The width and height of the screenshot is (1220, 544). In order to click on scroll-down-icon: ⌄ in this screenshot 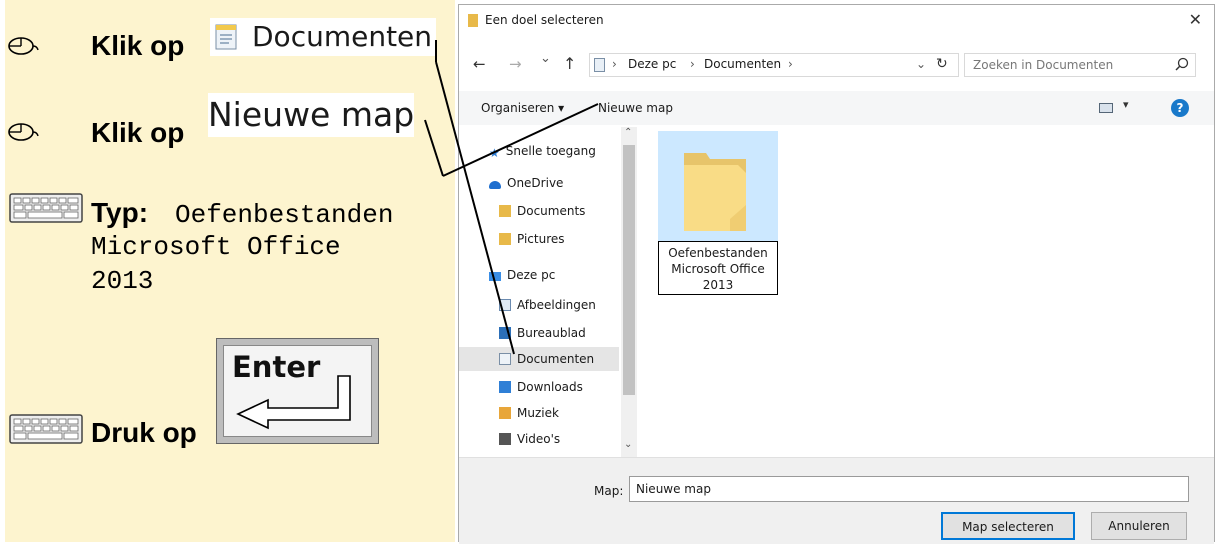, I will do `click(628, 444)`.